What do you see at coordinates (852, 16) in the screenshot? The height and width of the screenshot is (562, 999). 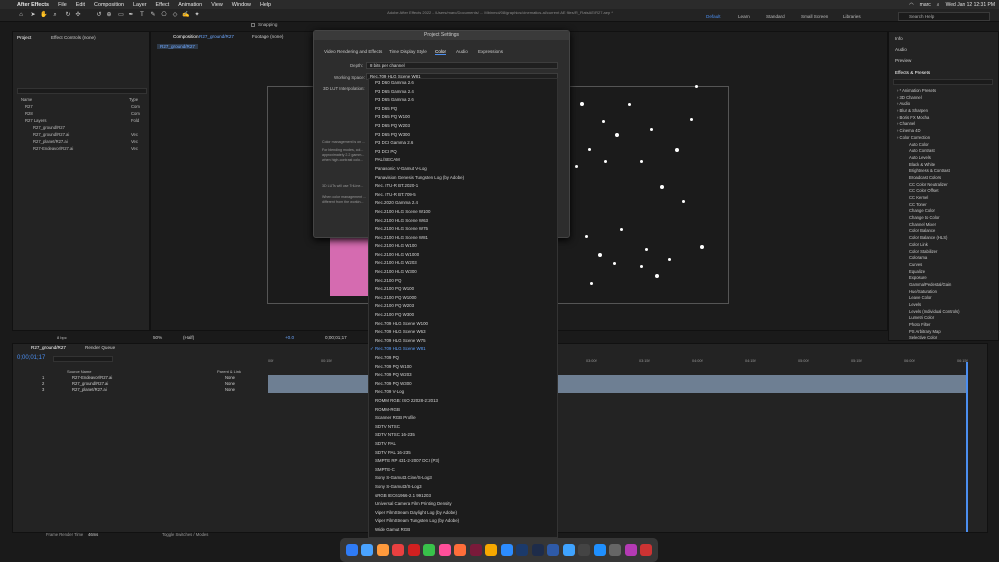 I see `workspace-libraries: Libraries` at bounding box center [852, 16].